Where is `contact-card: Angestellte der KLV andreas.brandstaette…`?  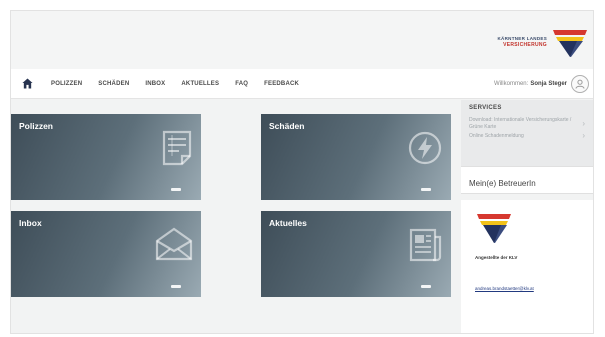 contact-card: Angestellte der KLV andreas.brandstaette… is located at coordinates (527, 266).